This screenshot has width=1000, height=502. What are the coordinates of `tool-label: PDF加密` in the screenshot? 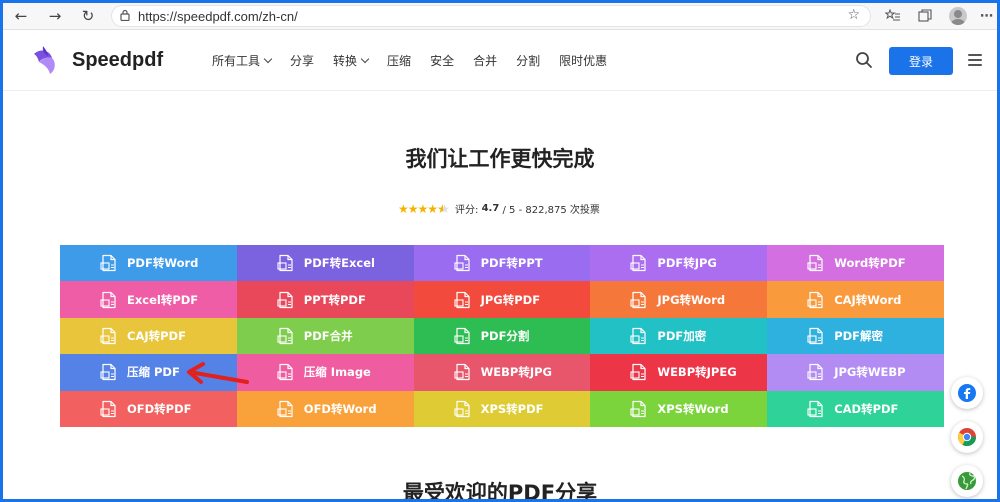 It's located at (682, 335).